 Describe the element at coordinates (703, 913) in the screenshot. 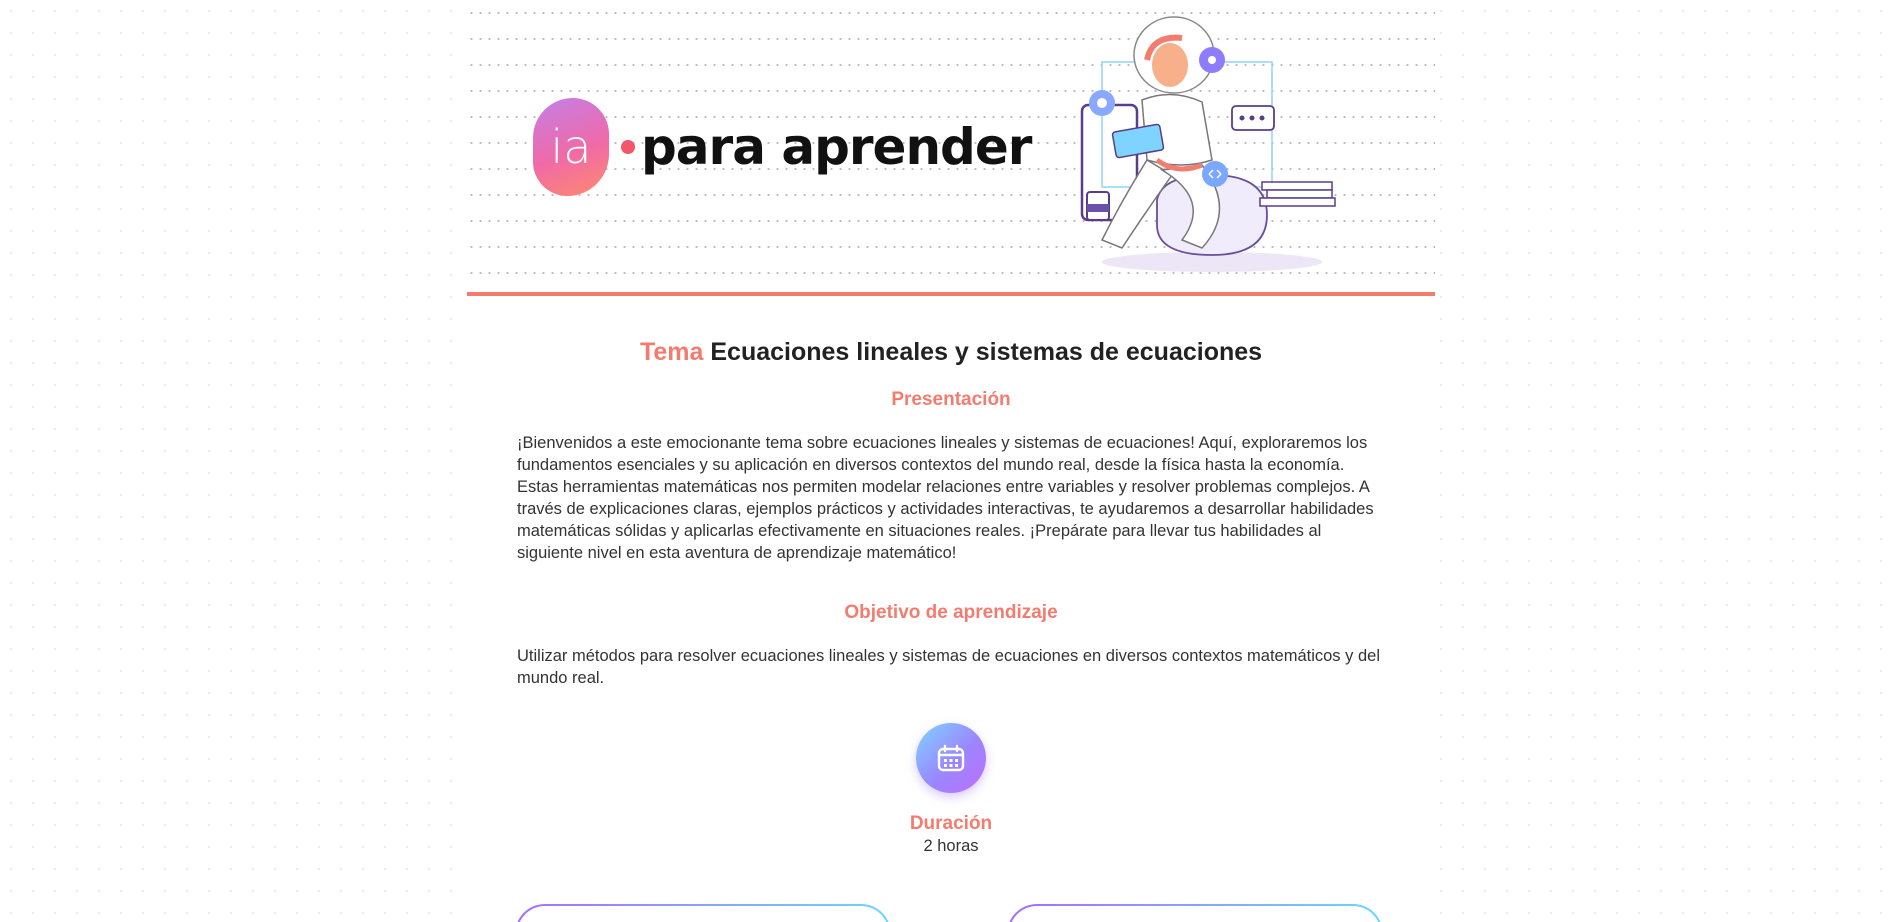

I see `card-left` at that location.